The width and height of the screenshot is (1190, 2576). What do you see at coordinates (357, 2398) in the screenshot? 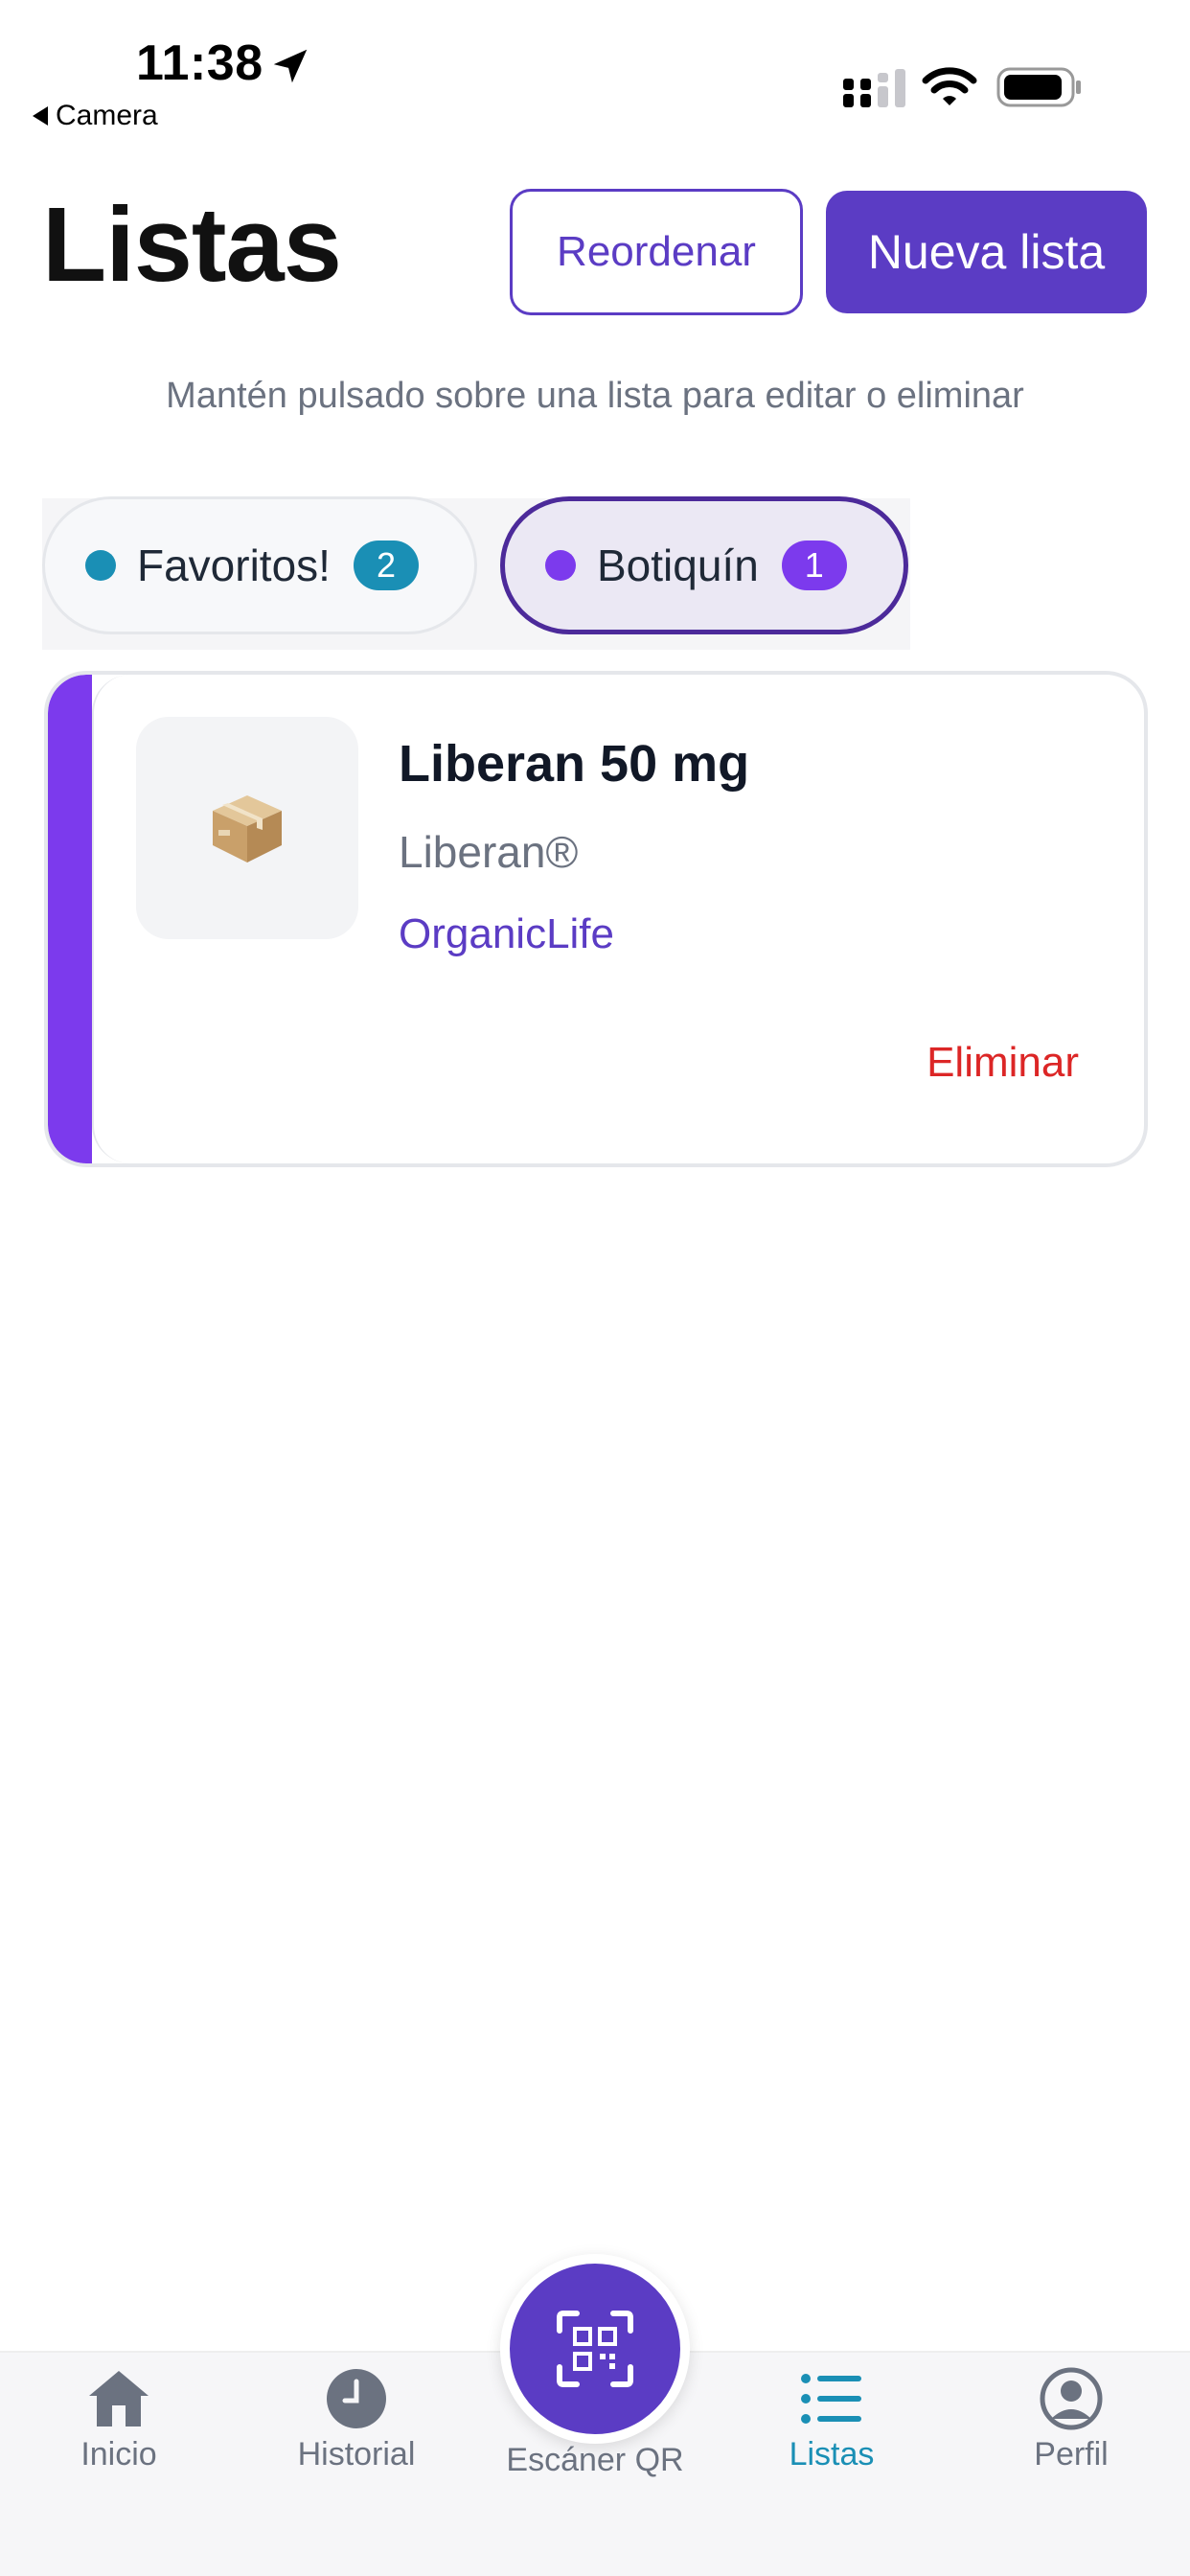
I see `clock-icon` at bounding box center [357, 2398].